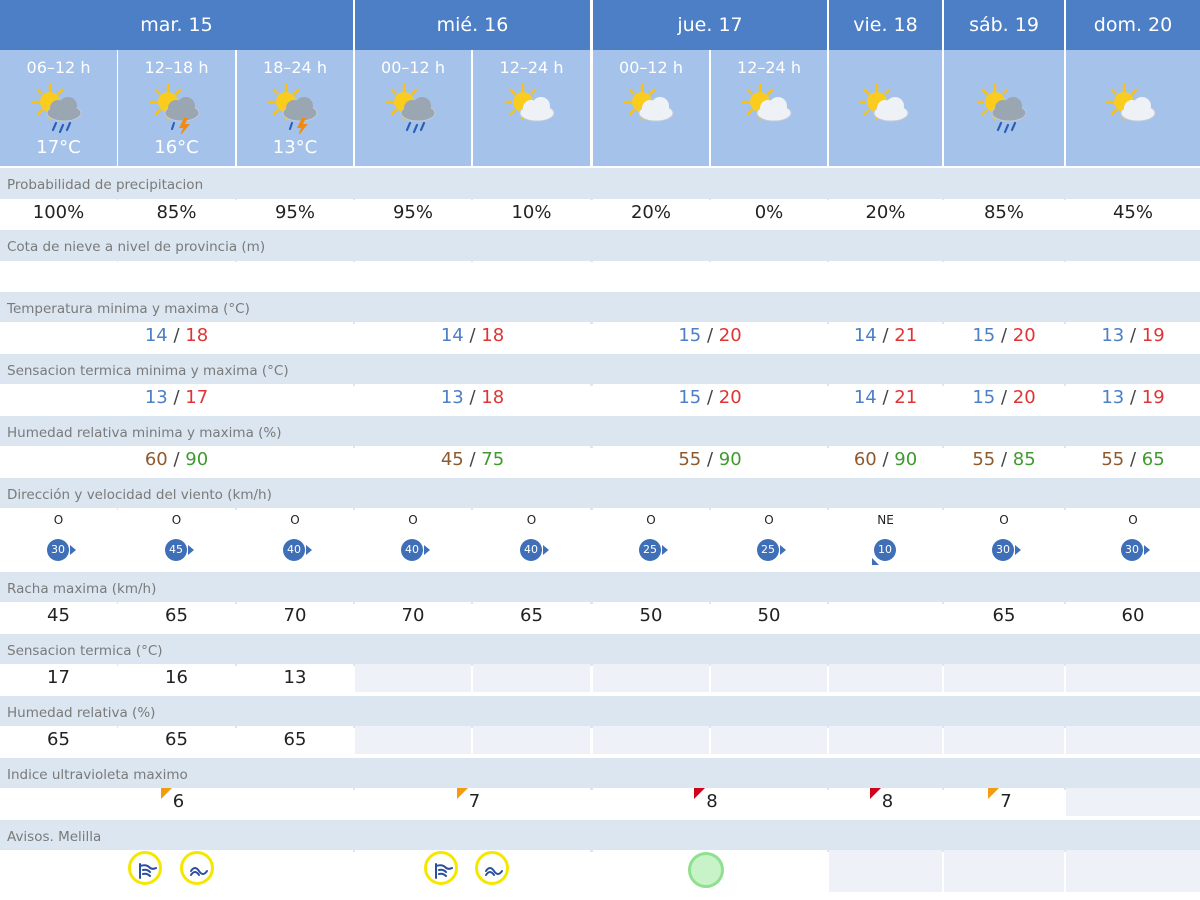 This screenshot has height=900, width=1200. Describe the element at coordinates (462, 793) in the screenshot. I see `uv-level-icon` at that location.